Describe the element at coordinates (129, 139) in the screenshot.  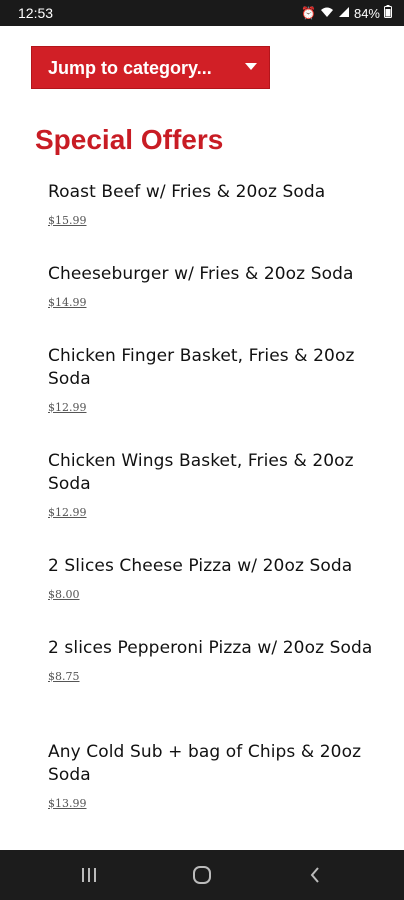
I see `section-title: Special Offers` at that location.